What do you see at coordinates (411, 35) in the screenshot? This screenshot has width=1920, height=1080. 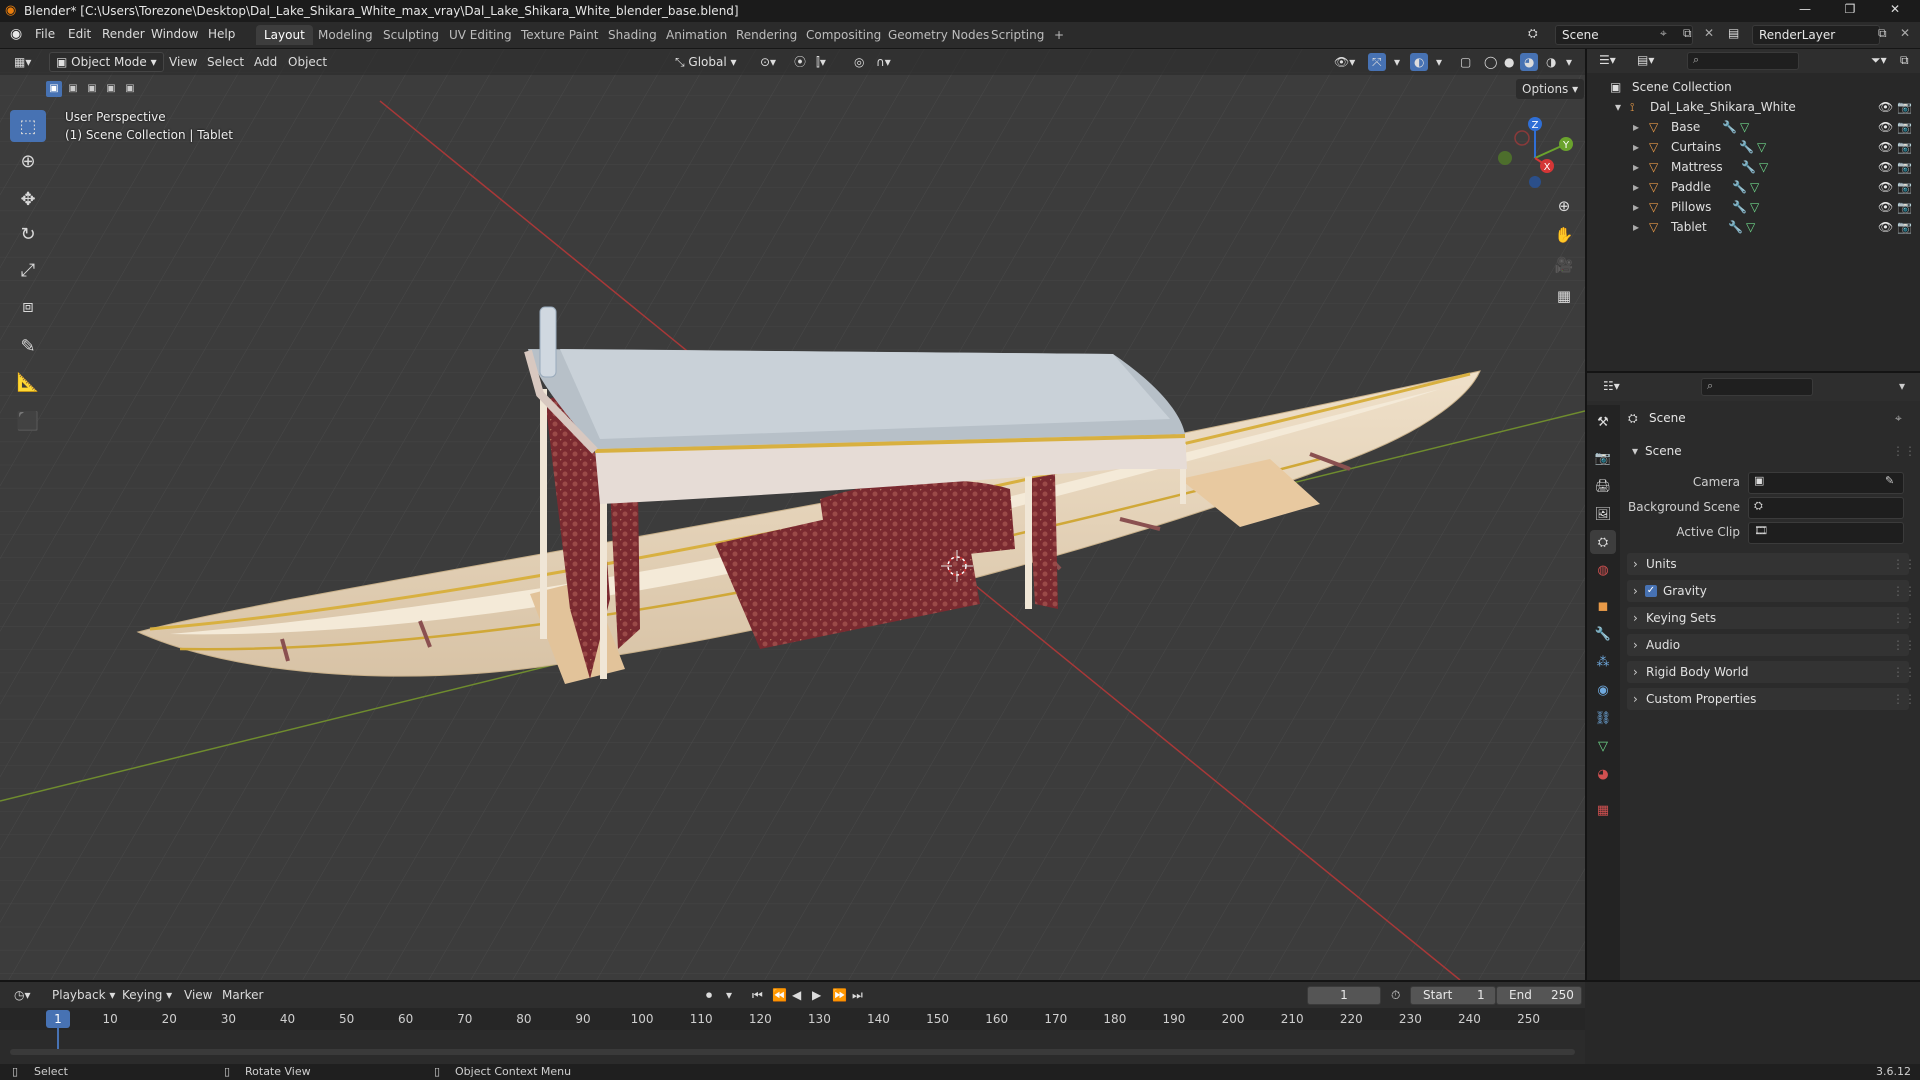 I see `tab-sculpting: Sculpting` at bounding box center [411, 35].